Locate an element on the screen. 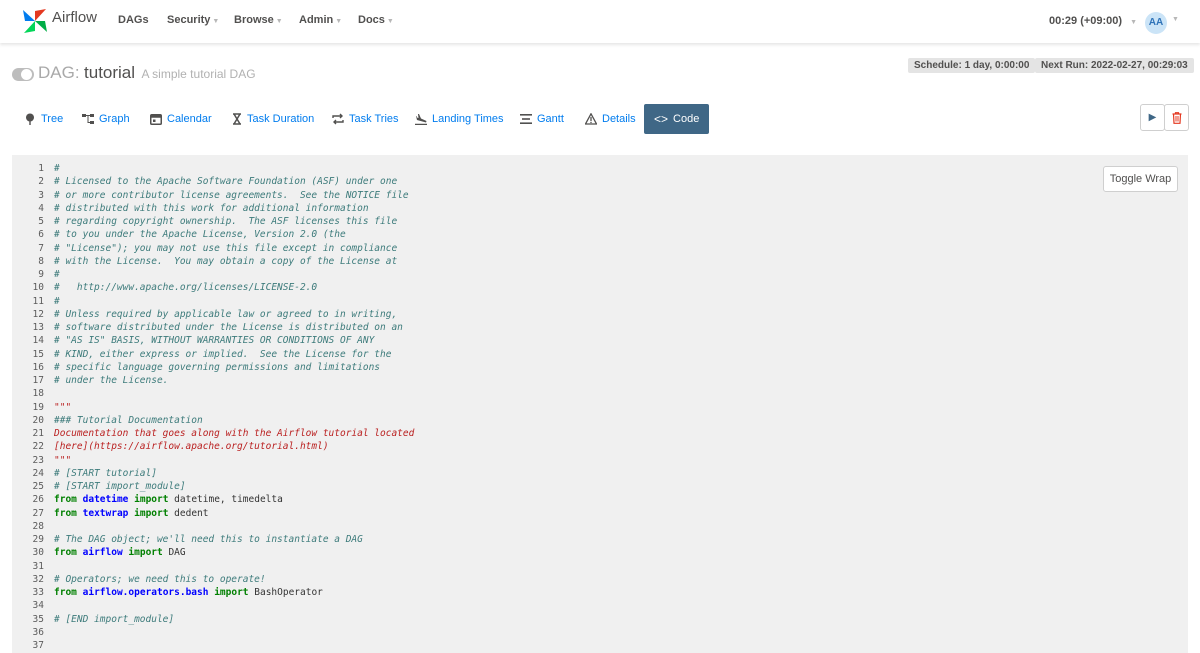 The width and height of the screenshot is (1200, 653). nav-security: Security ▼ is located at coordinates (193, 20).